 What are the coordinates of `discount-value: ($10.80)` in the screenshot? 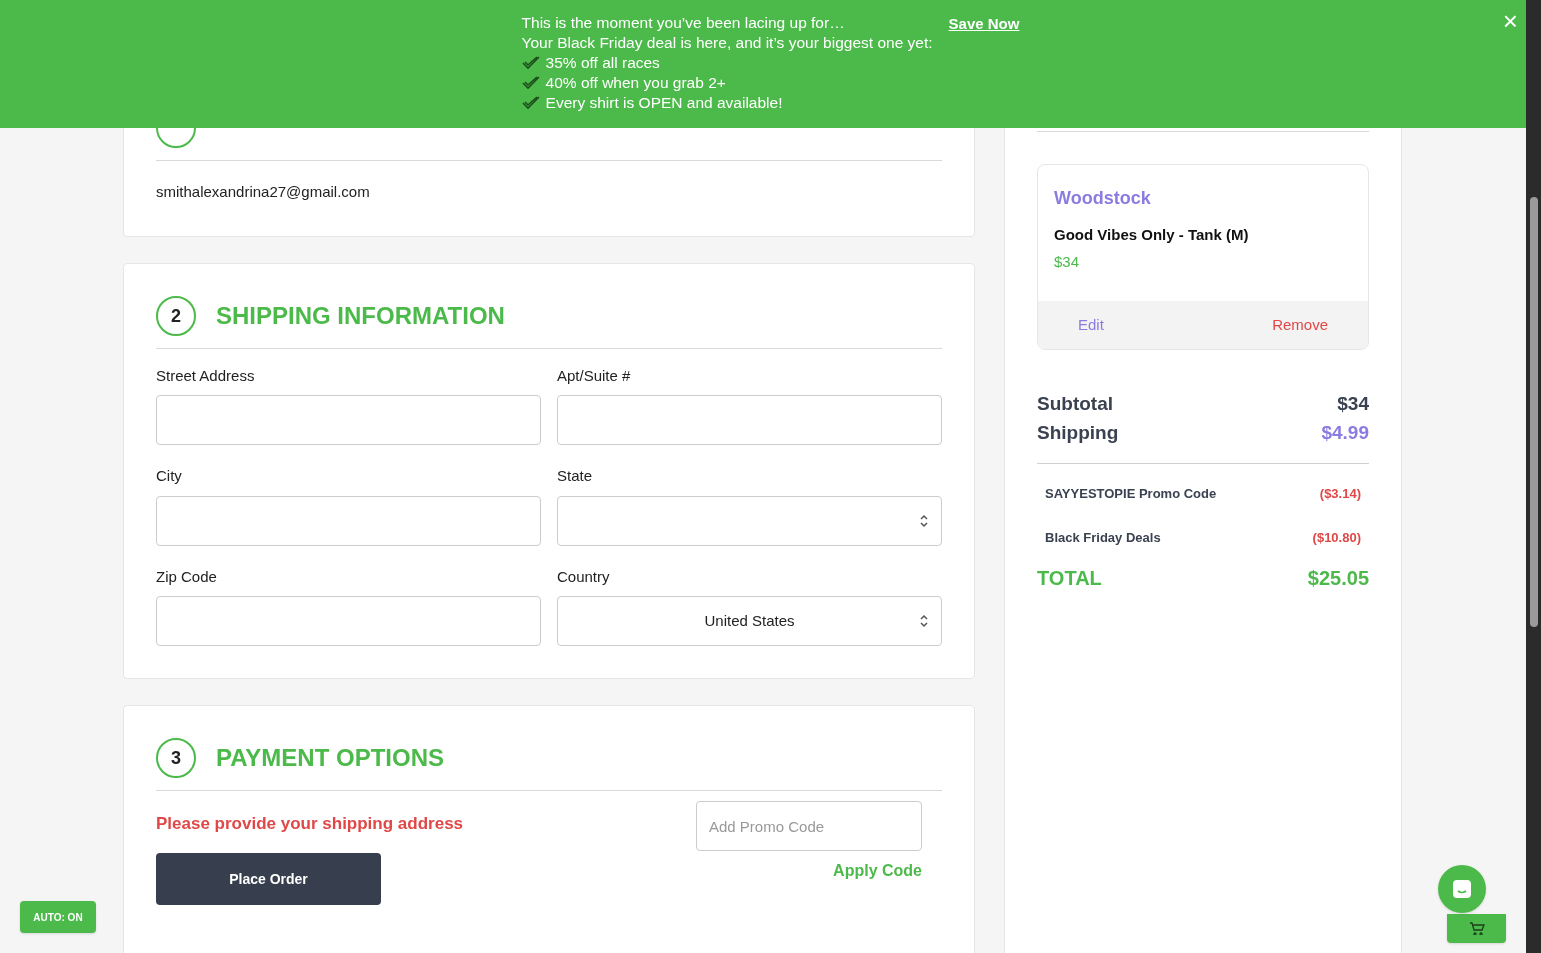 It's located at (1336, 537).